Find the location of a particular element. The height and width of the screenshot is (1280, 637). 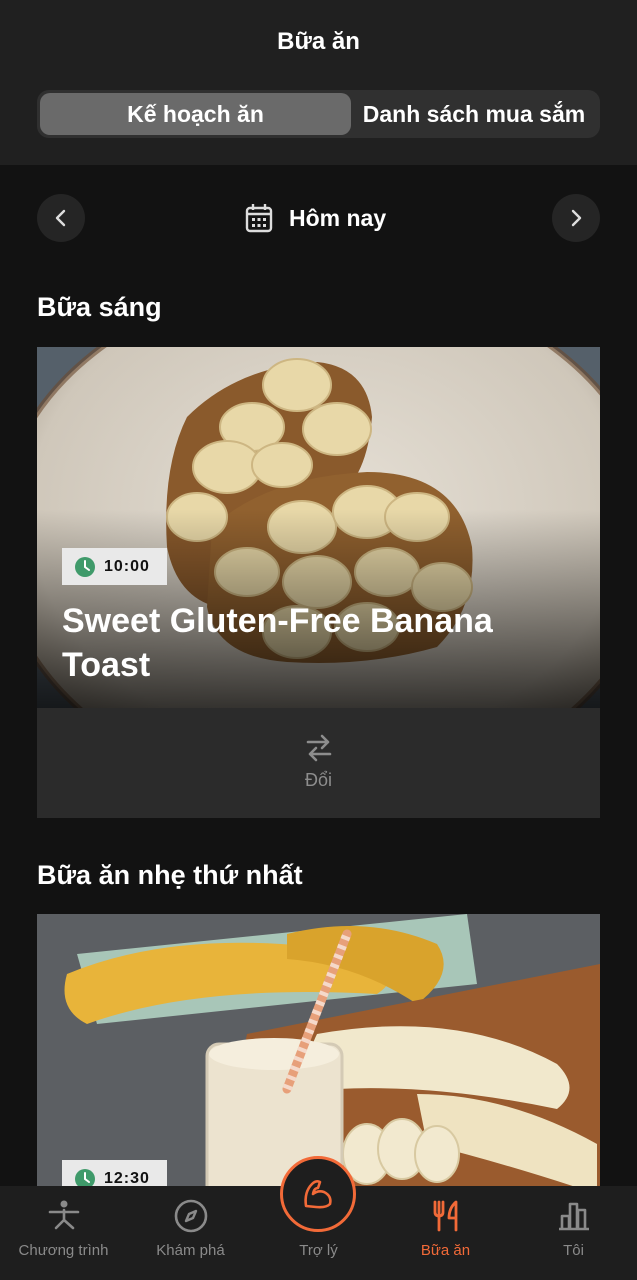

tab-explore: Khám phá is located at coordinates (190, 1233).